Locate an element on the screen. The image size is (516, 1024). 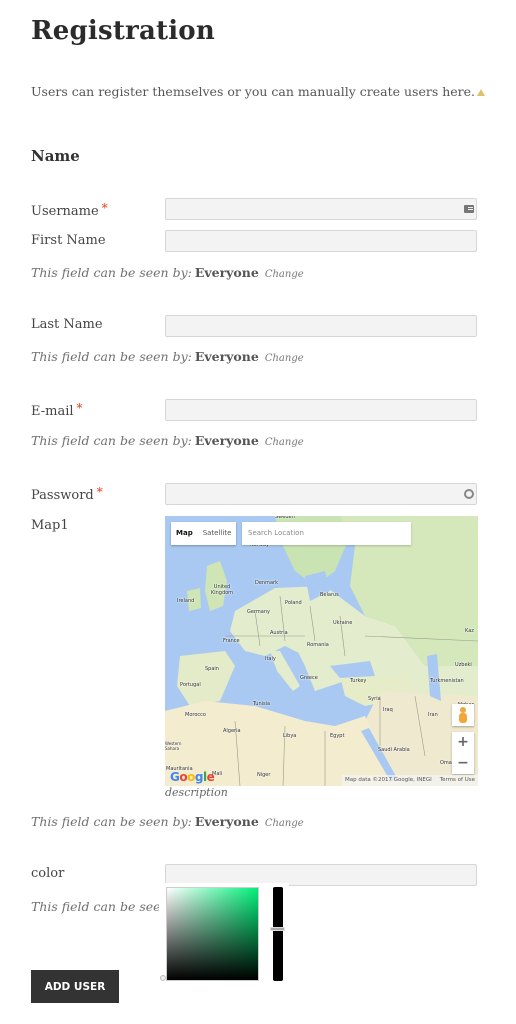
color-picker-hue-slider is located at coordinates (278, 934).